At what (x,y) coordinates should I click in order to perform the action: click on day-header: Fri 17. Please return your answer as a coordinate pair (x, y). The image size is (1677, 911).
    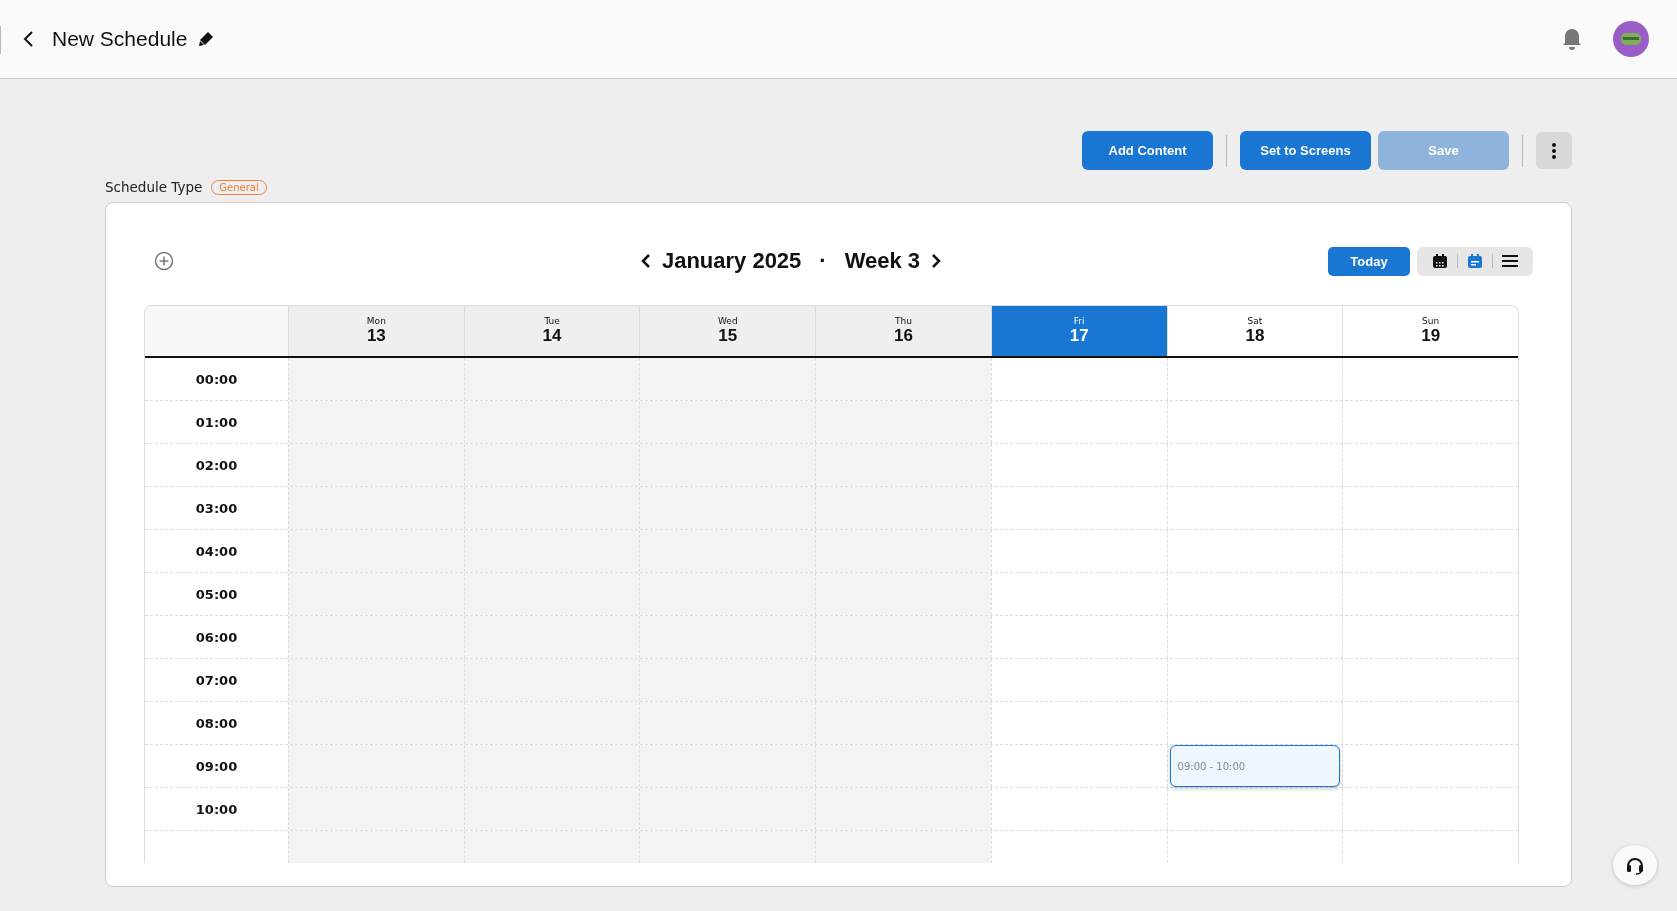
    Looking at the image, I should click on (1078, 331).